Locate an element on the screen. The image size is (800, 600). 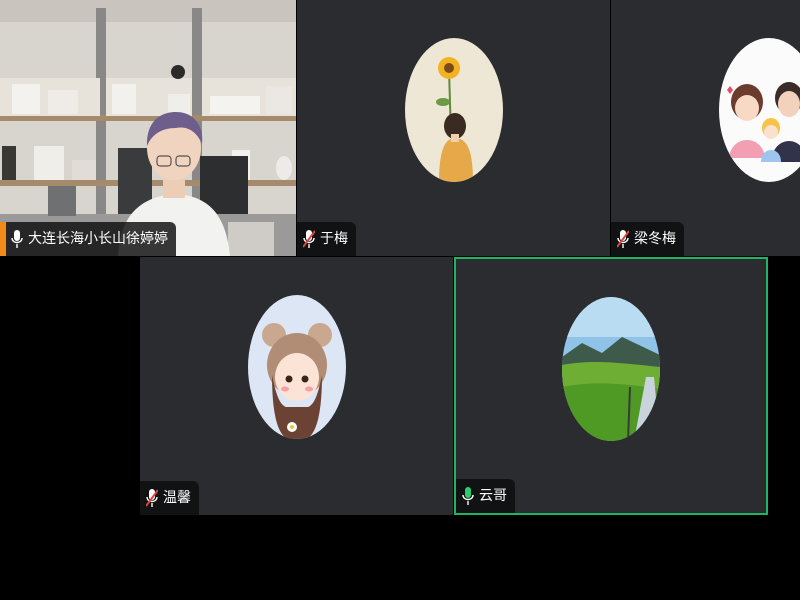
participant-nametag: 大连长海小长山徐婷婷 is located at coordinates (91, 239).